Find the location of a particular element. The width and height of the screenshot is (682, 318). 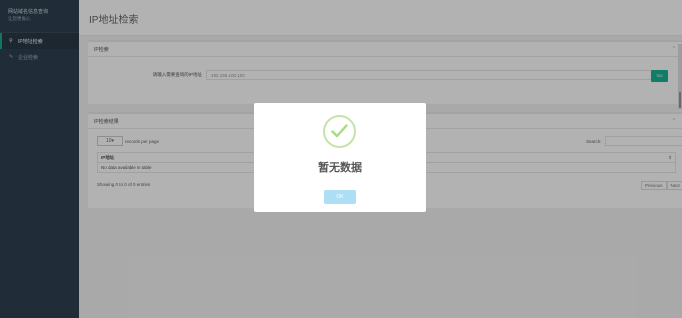

dialog-title: 暂无数据 is located at coordinates (340, 167).